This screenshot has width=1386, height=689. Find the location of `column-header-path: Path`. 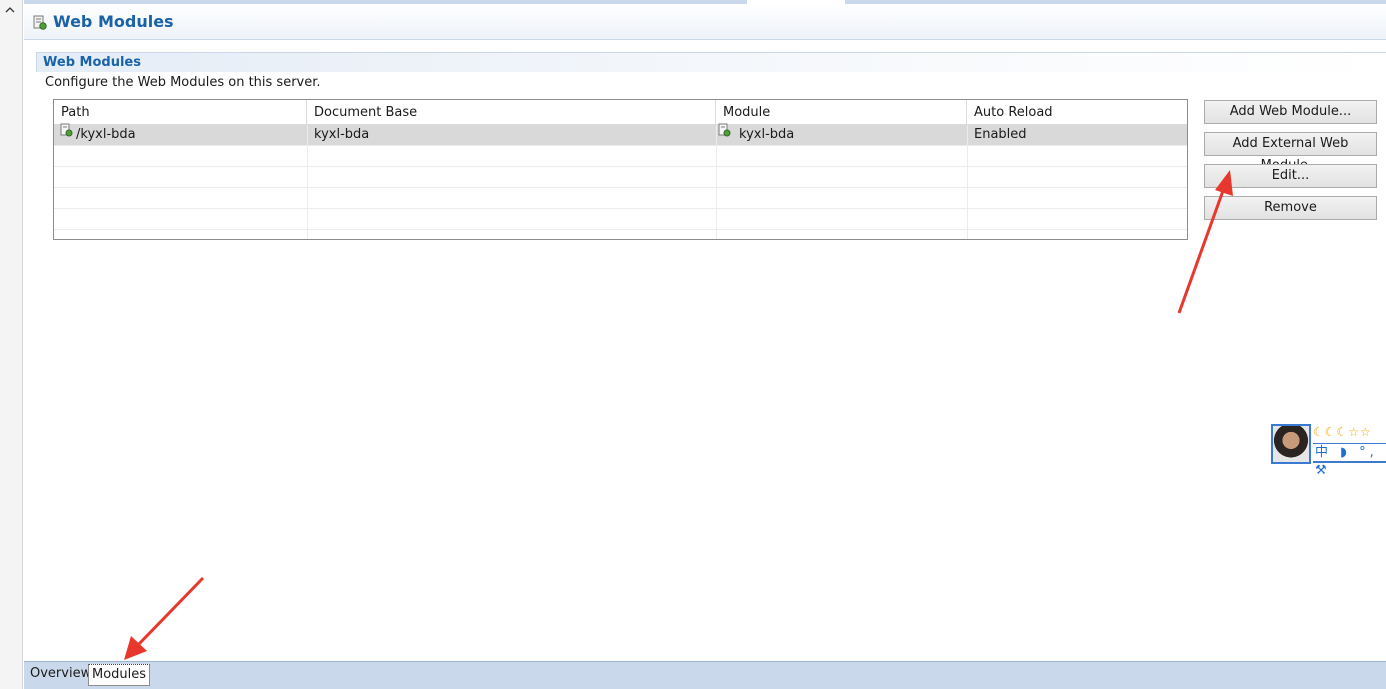

column-header-path: Path is located at coordinates (180, 112).